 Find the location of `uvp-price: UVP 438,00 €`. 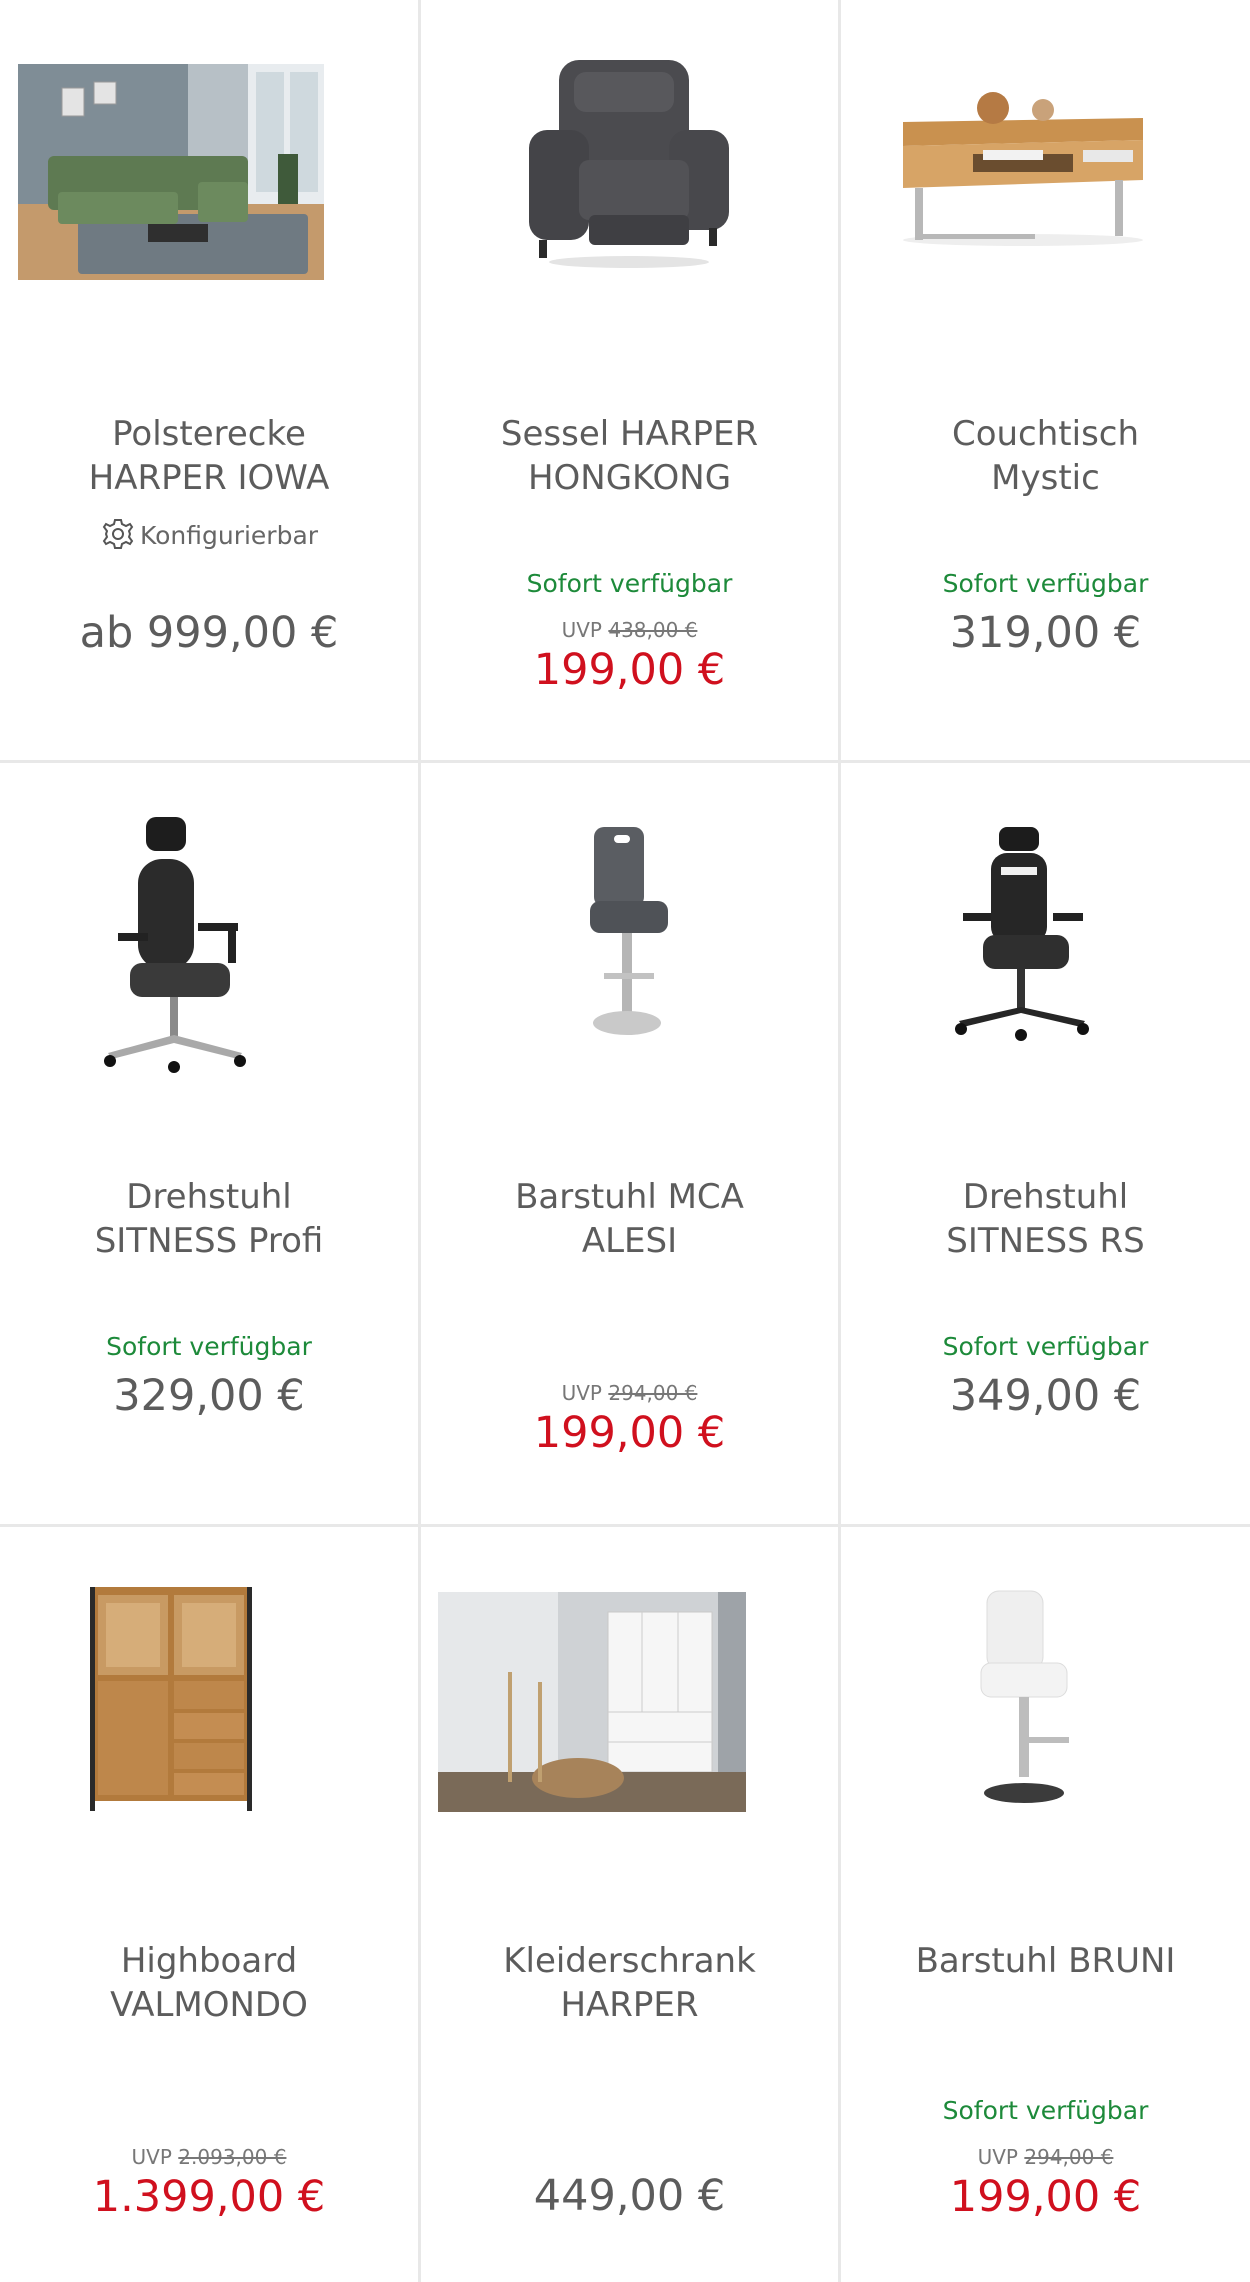

uvp-price: UVP 438,00 € is located at coordinates (629, 630).